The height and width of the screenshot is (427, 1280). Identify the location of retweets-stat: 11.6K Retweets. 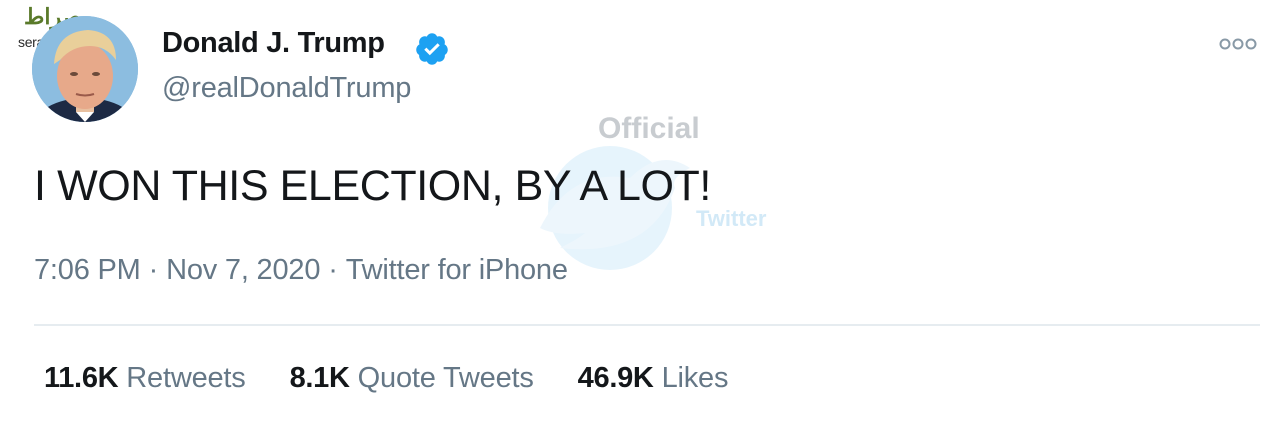
(145, 378).